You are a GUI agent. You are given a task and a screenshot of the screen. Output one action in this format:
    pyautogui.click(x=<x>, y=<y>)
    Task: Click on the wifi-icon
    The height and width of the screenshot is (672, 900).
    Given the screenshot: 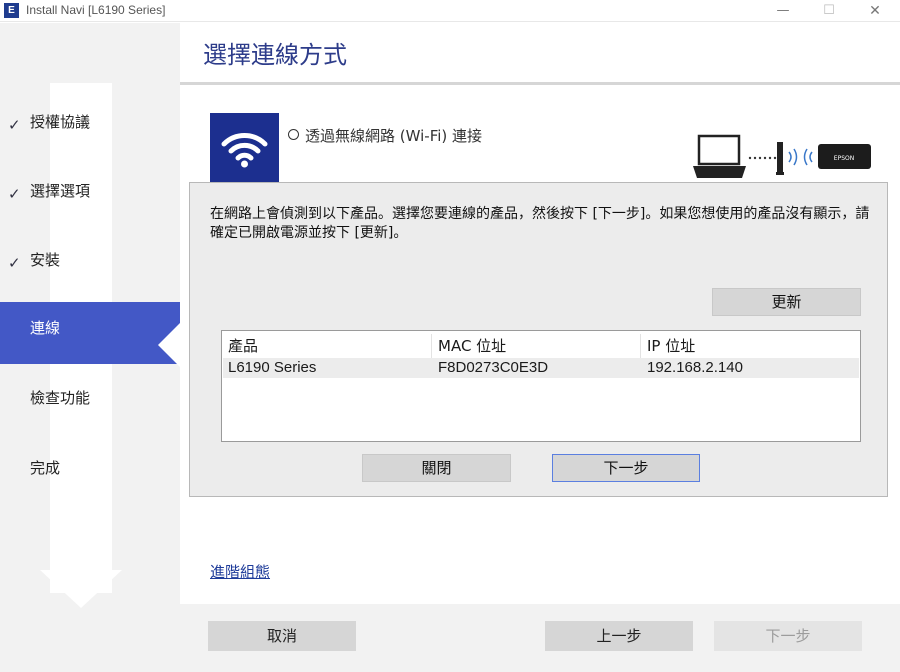 What is the action you would take?
    pyautogui.click(x=244, y=147)
    